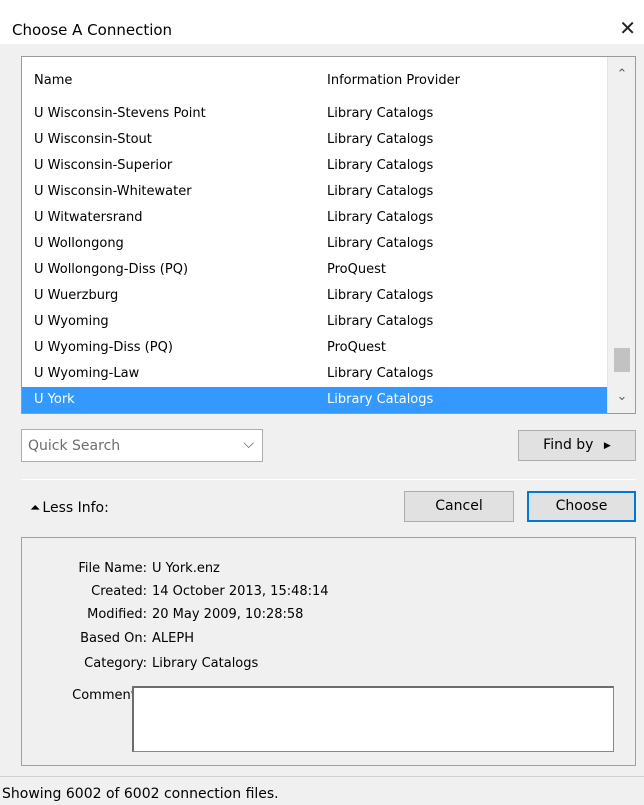 The height and width of the screenshot is (805, 644). Describe the element at coordinates (315, 166) in the screenshot. I see `list-item: U Wisconsin-Superior Library Catalogs` at that location.